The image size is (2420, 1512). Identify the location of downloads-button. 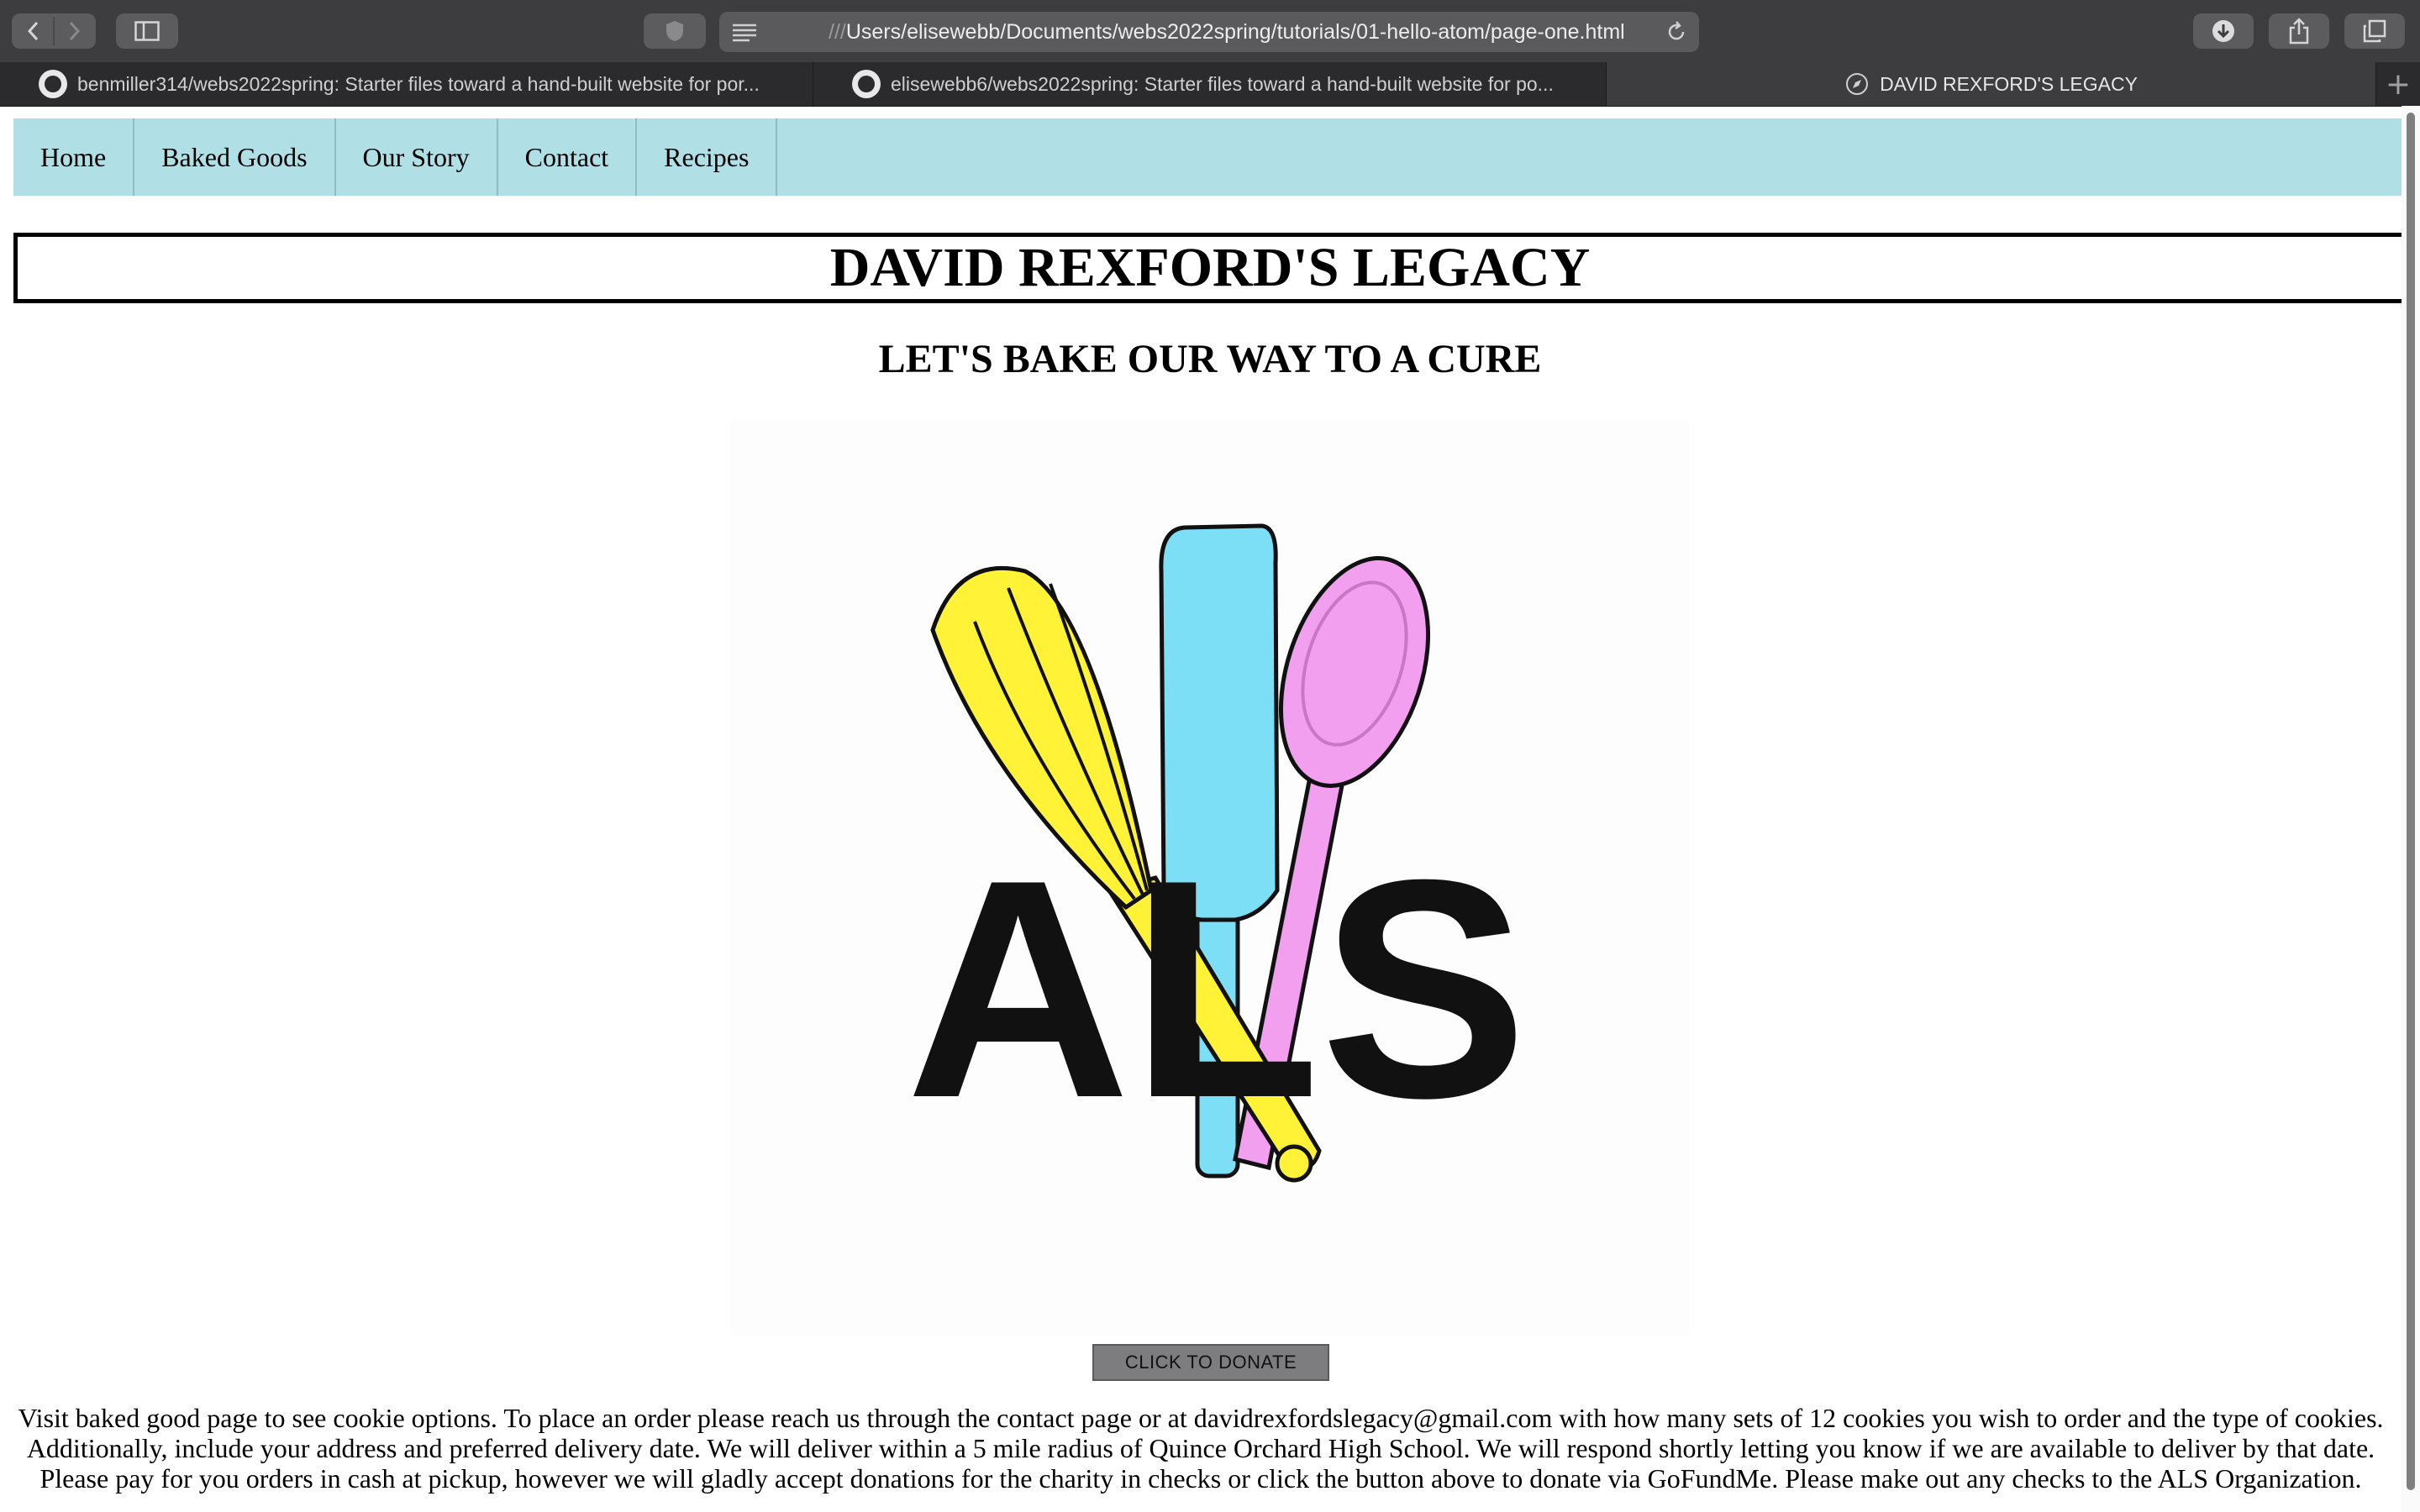
(2223, 31).